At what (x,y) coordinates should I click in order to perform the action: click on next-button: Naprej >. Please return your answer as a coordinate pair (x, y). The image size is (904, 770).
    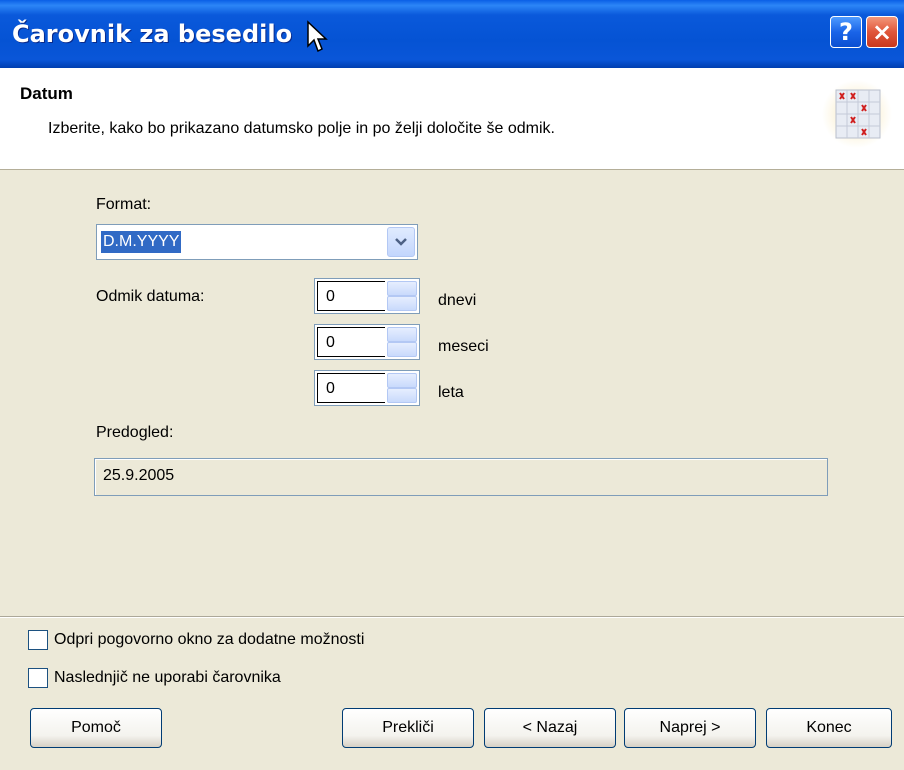
    Looking at the image, I should click on (690, 728).